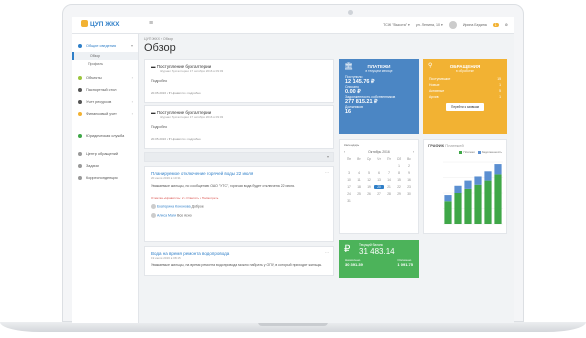 The image size is (586, 338). I want to click on calendar-day: 17, so click(349, 187).